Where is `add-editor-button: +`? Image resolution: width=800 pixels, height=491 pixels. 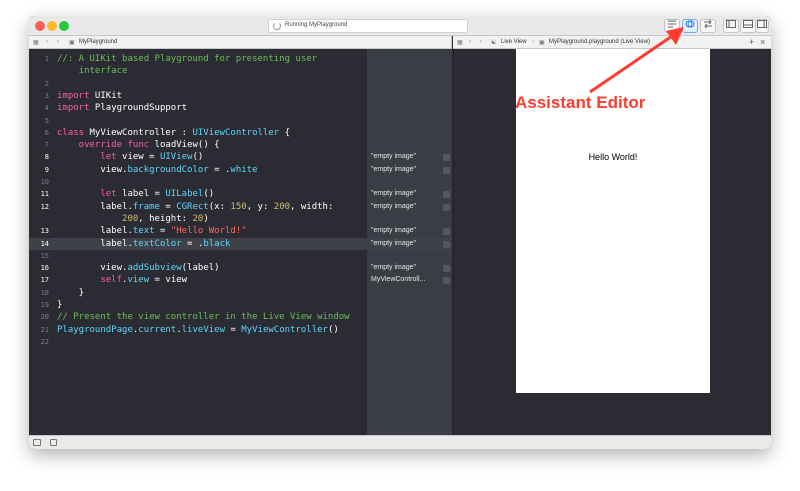
add-editor-button: + is located at coordinates (751, 42).